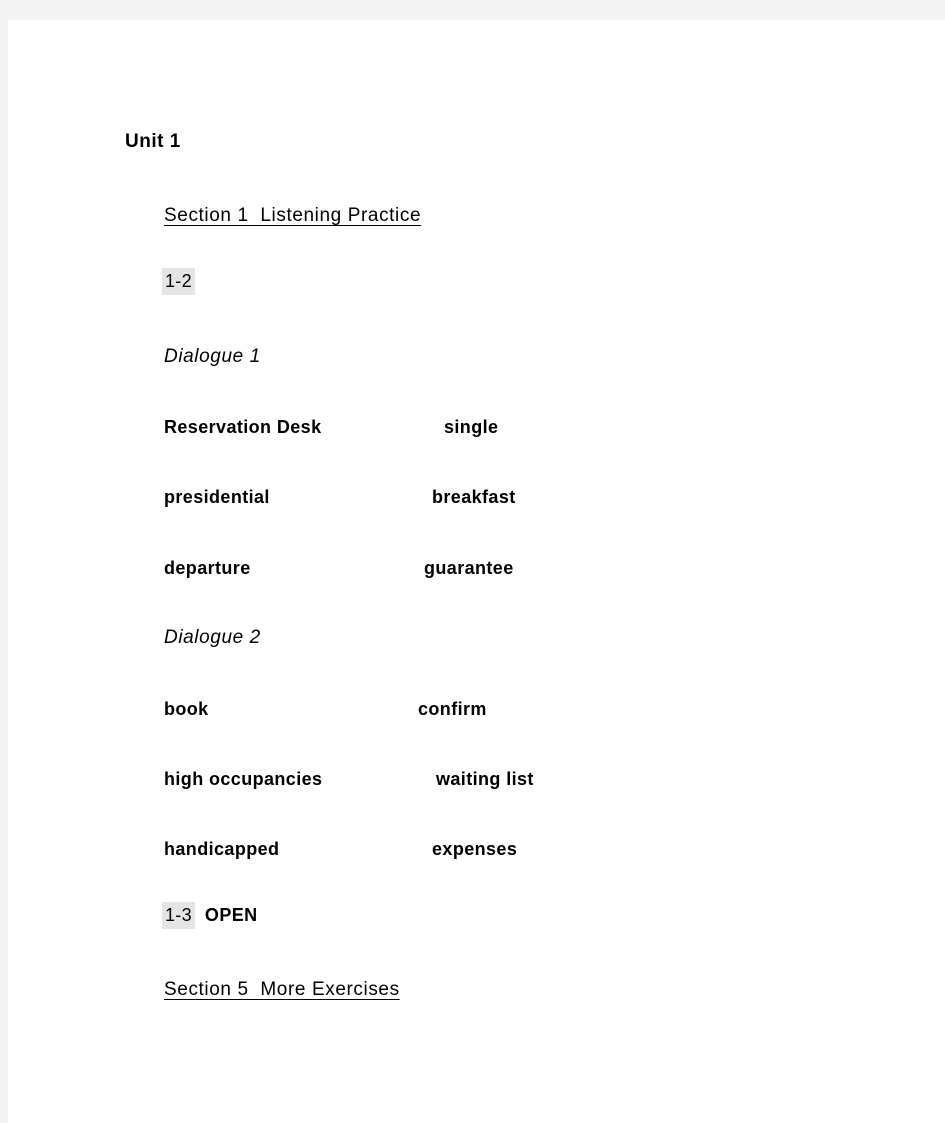  I want to click on vocab-word-left: high occupancies, so click(243, 779).